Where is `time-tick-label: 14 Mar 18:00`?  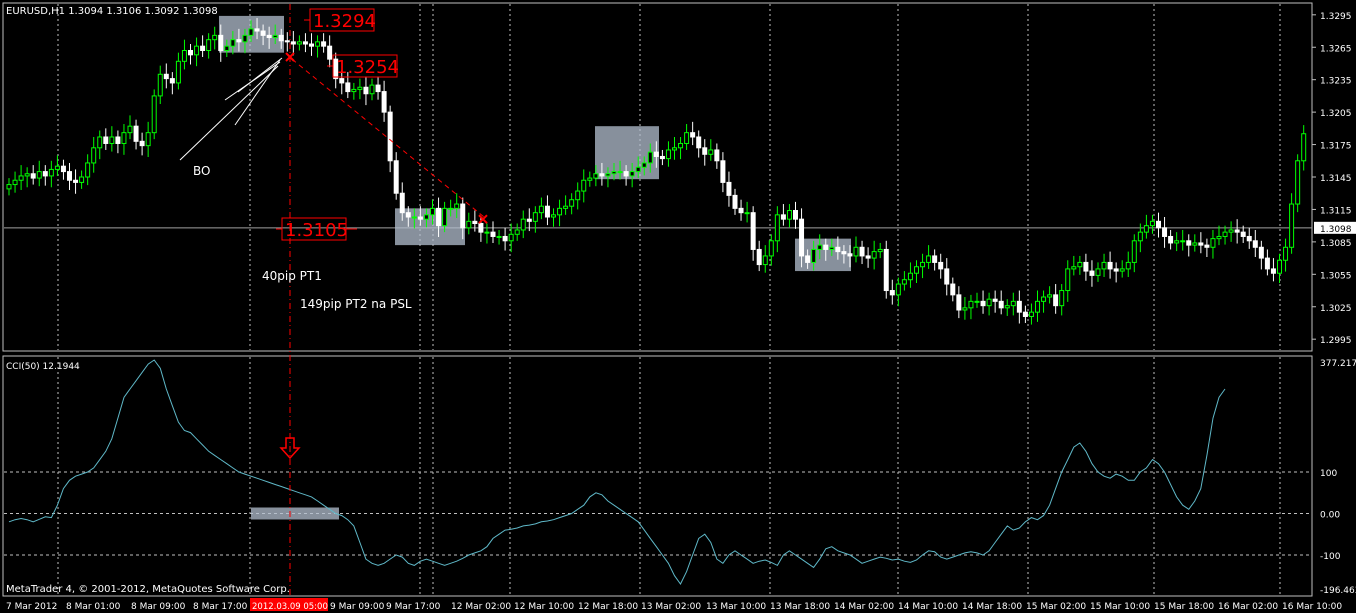 time-tick-label: 14 Mar 18:00 is located at coordinates (992, 607).